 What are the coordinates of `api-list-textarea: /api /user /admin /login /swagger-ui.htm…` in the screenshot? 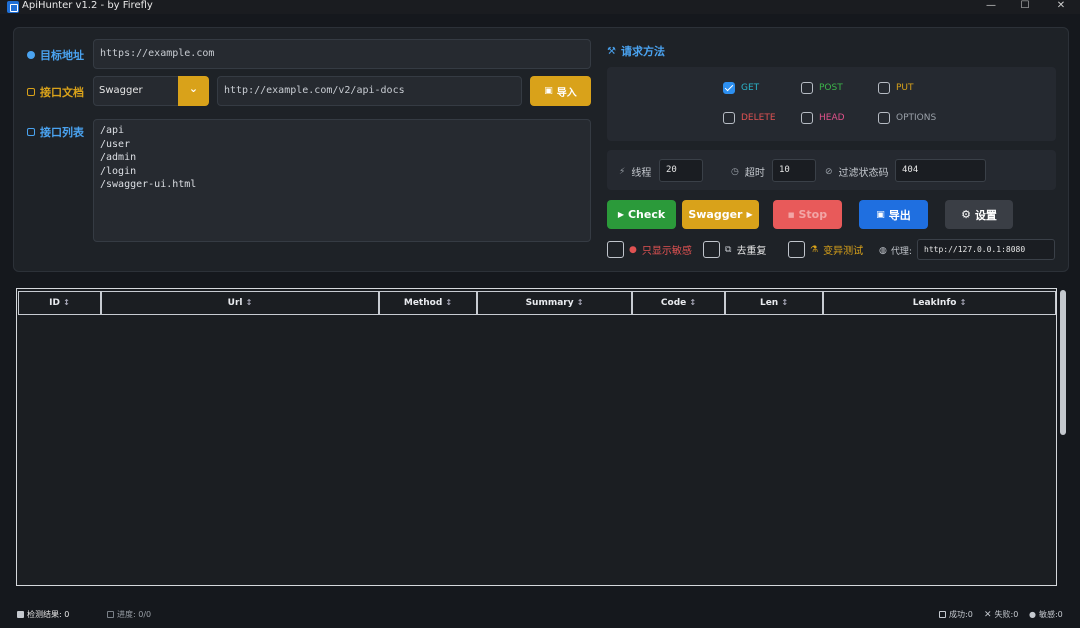 It's located at (342, 180).